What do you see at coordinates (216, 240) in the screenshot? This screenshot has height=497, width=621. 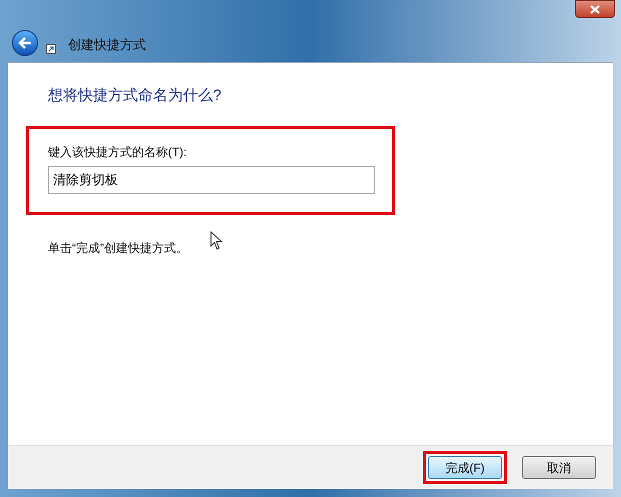 I see `mouse-cursor-icon` at bounding box center [216, 240].